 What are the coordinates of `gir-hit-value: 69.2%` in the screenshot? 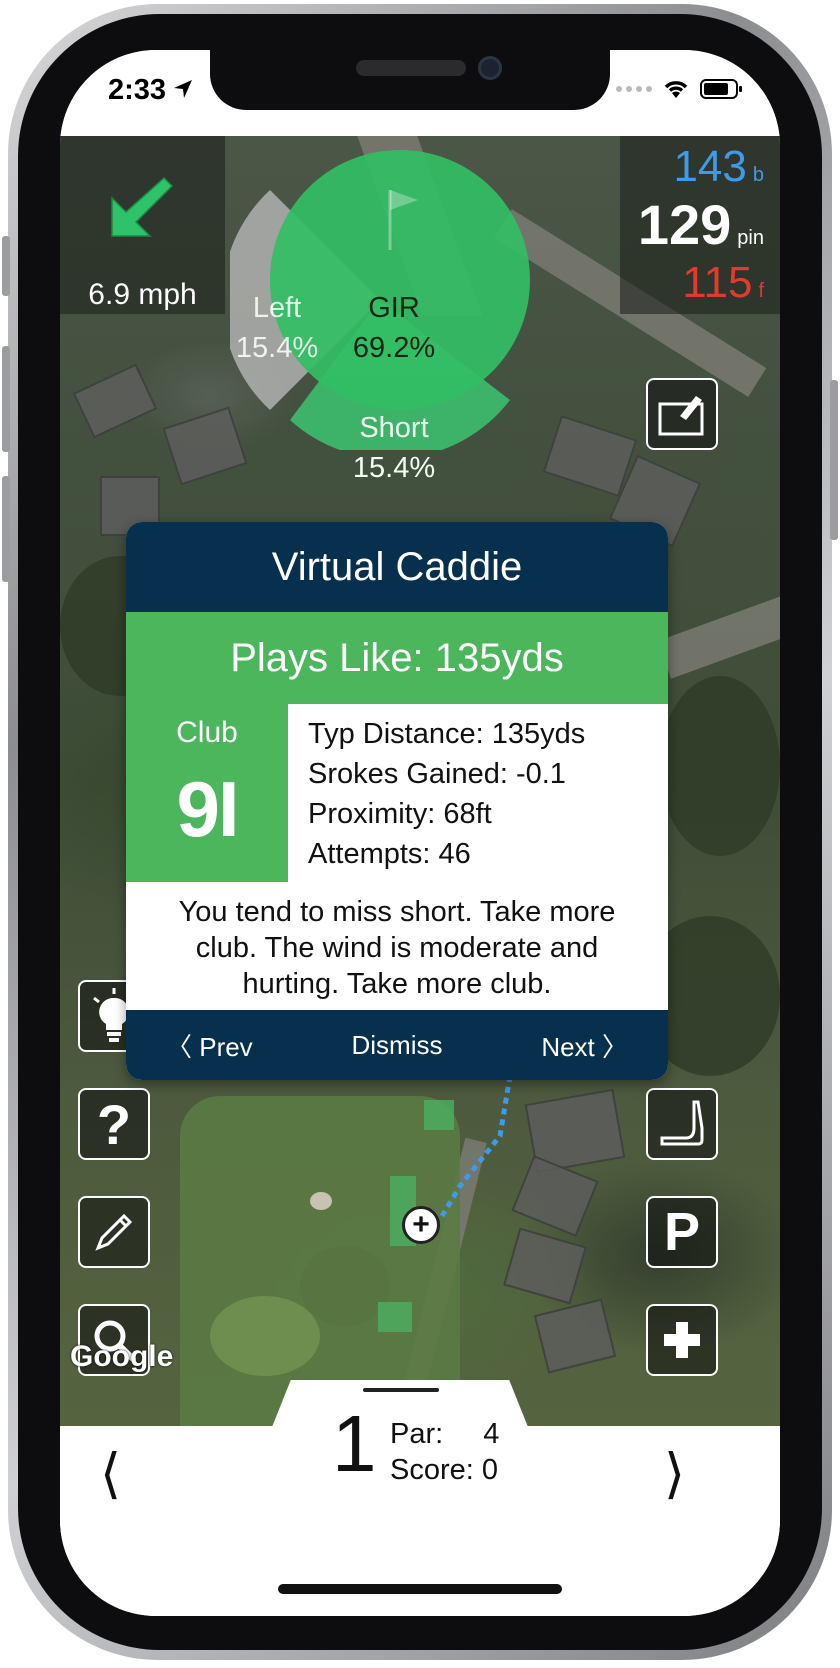 It's located at (394, 348).